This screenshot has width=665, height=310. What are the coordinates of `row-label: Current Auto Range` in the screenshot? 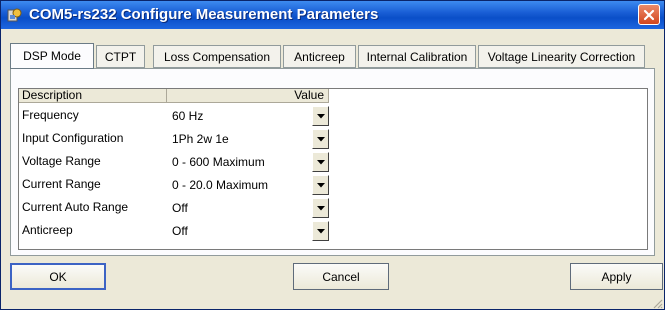 It's located at (75, 207).